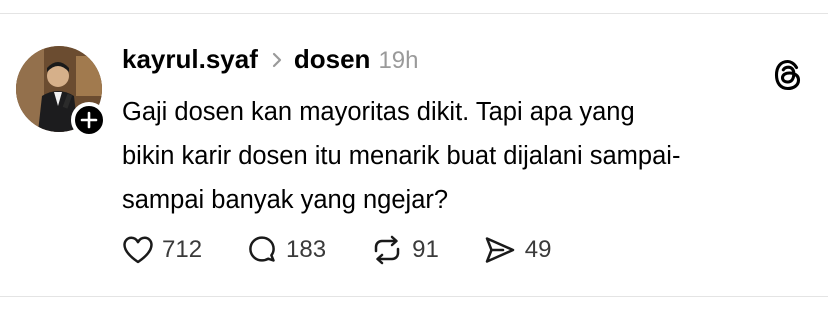  I want to click on username-link: kayrul.syaf, so click(190, 59).